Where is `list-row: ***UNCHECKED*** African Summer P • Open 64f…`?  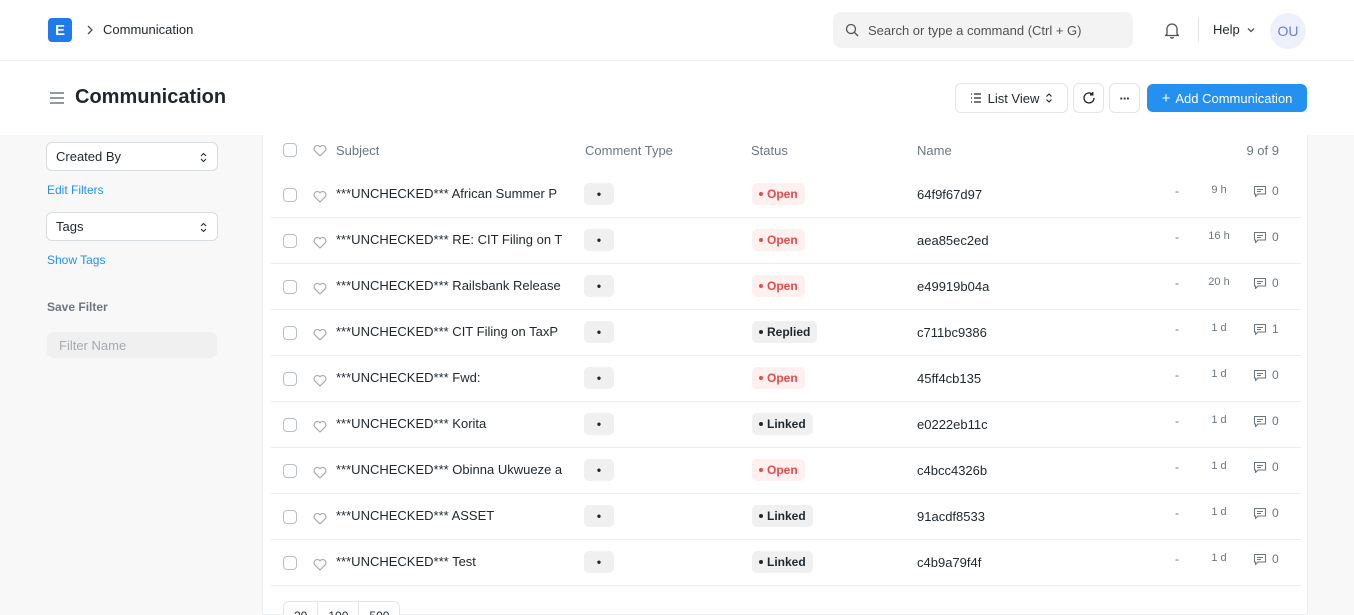
list-row: ***UNCHECKED*** African Summer P • Open 64f… is located at coordinates (786, 195).